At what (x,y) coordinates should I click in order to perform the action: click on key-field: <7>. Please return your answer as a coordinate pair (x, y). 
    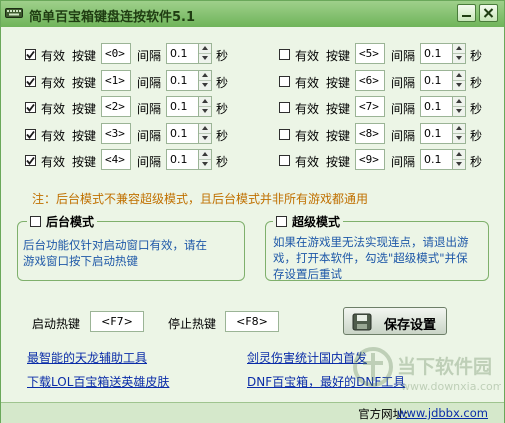
    Looking at the image, I should click on (370, 106).